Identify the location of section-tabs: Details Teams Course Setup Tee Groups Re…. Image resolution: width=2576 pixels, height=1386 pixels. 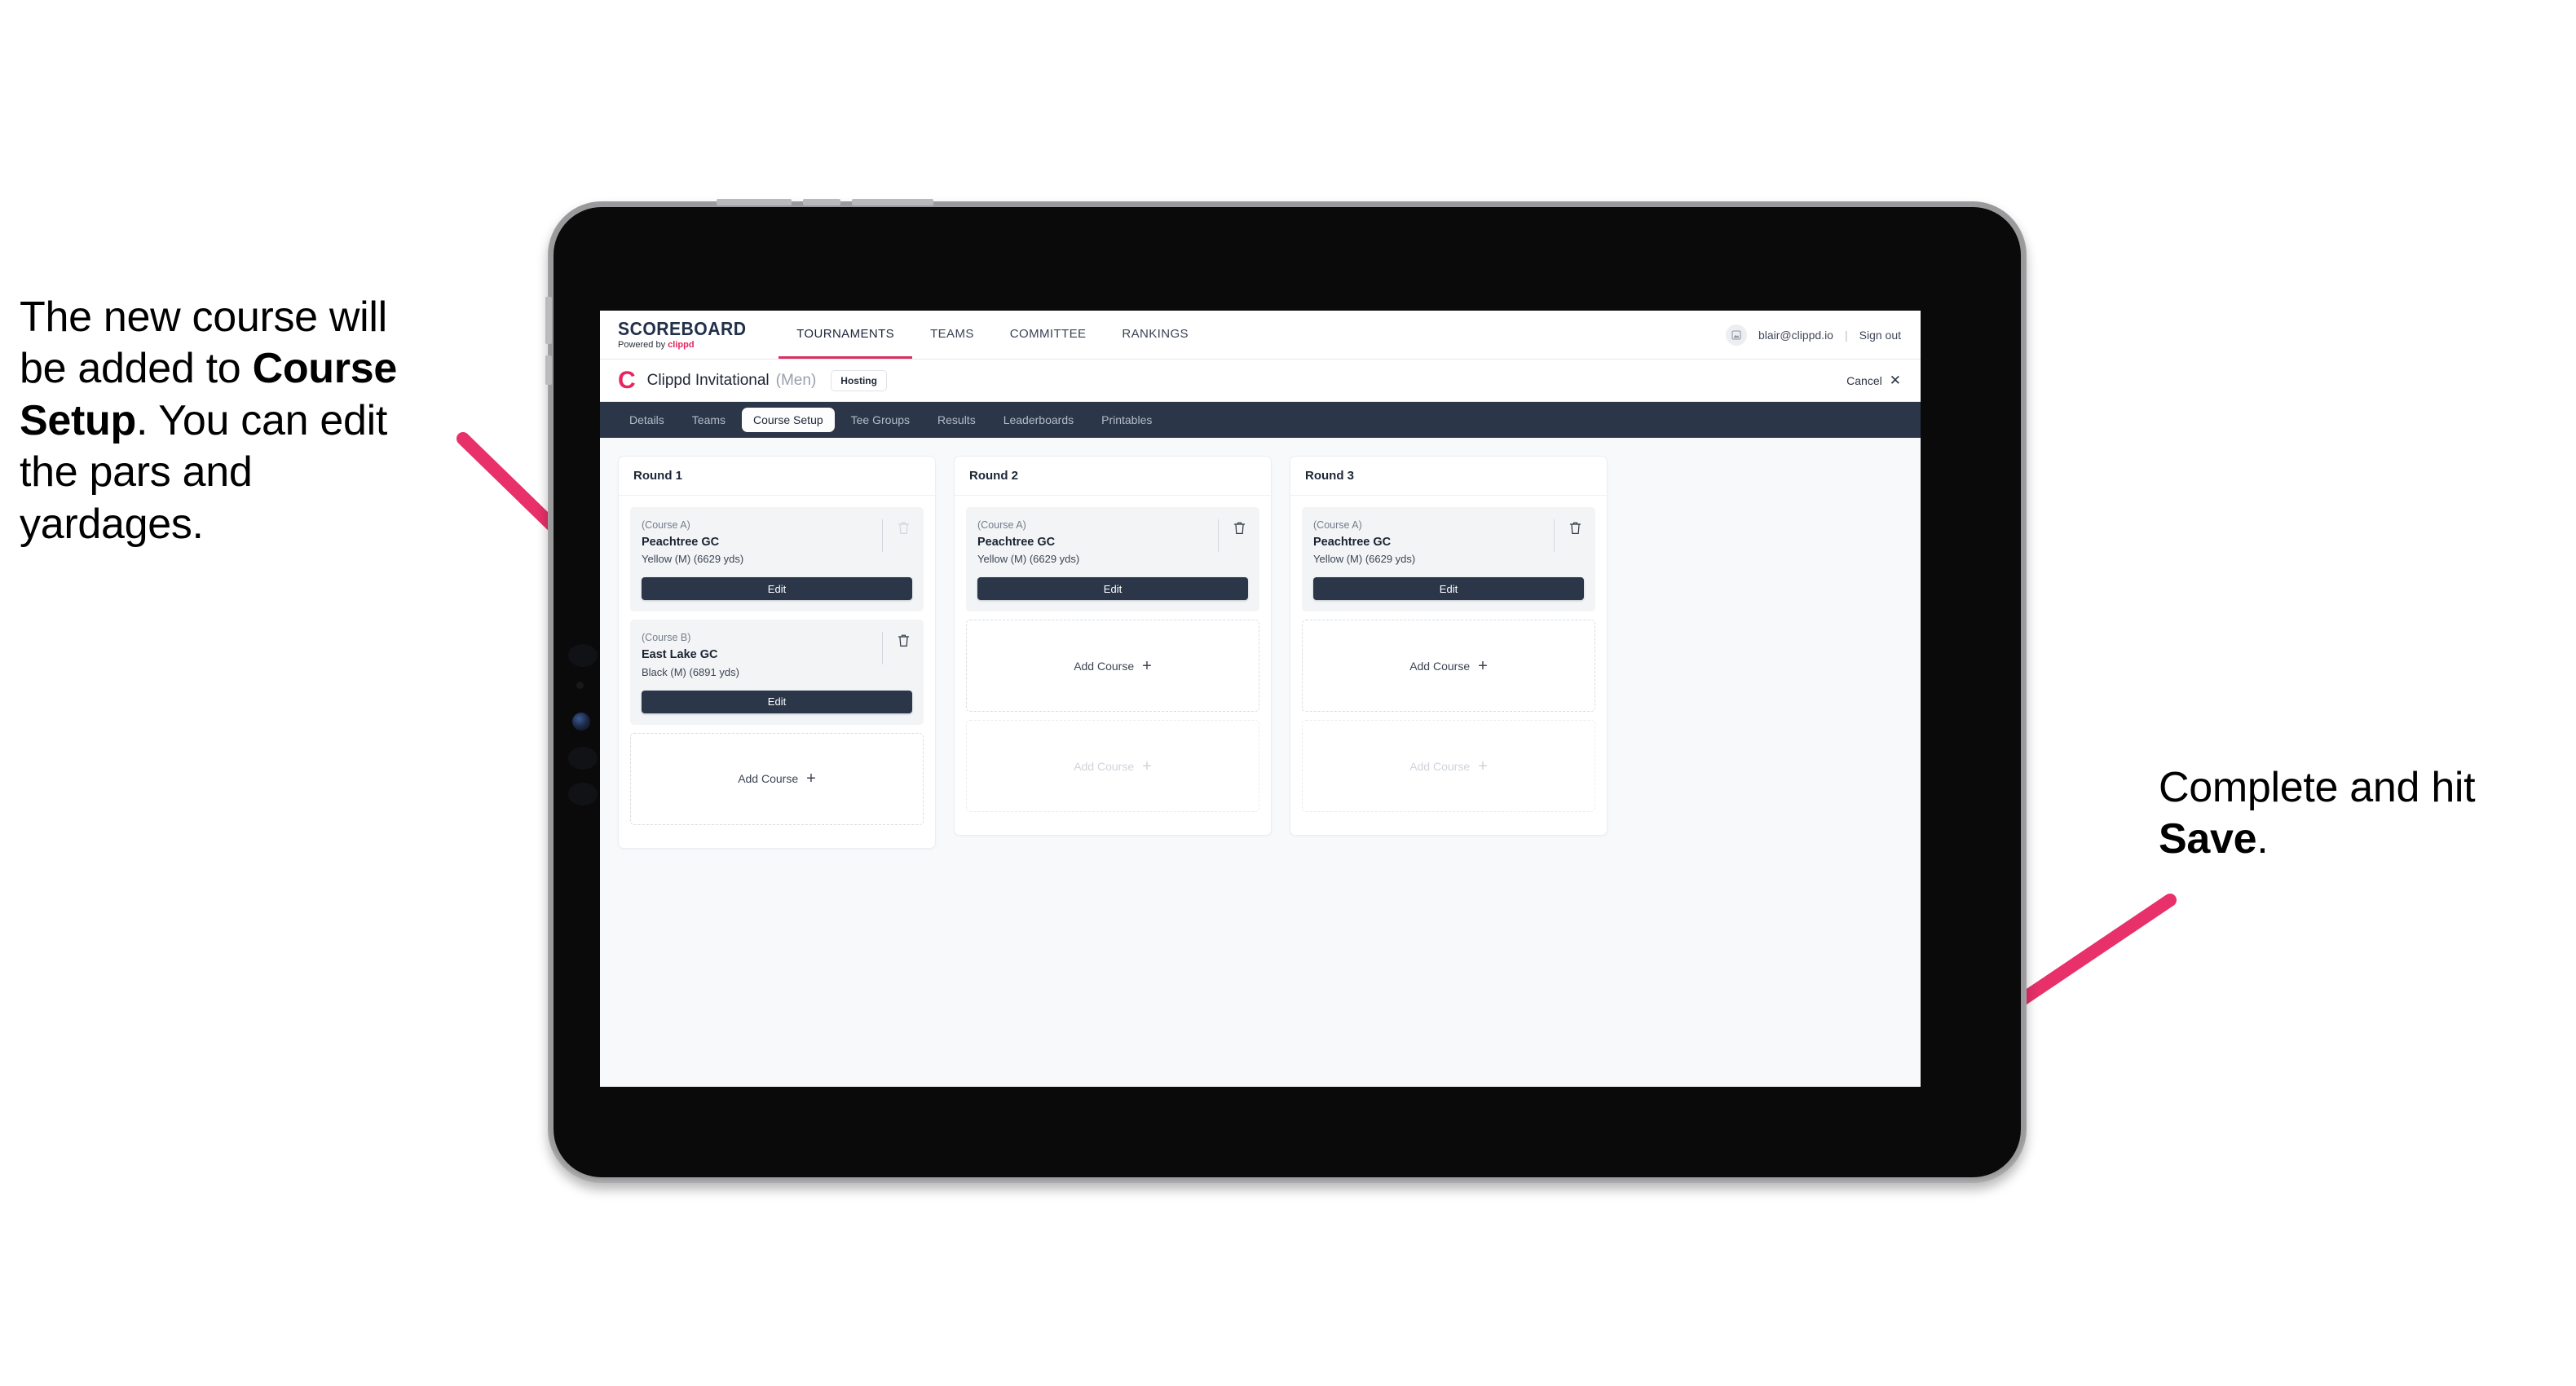
(1260, 420).